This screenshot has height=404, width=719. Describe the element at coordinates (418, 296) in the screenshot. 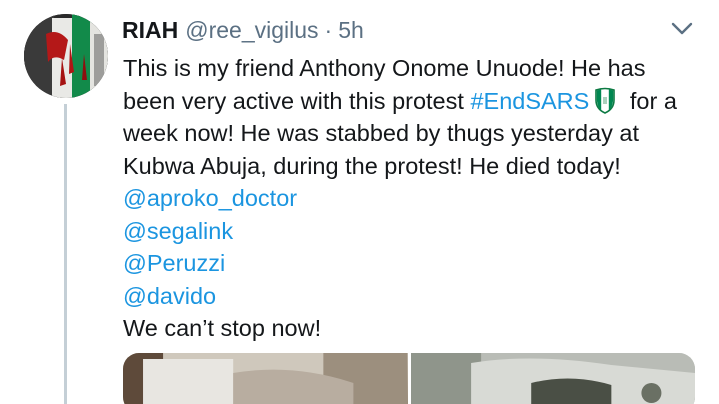

I see `mention-link-davido: @davido` at that location.